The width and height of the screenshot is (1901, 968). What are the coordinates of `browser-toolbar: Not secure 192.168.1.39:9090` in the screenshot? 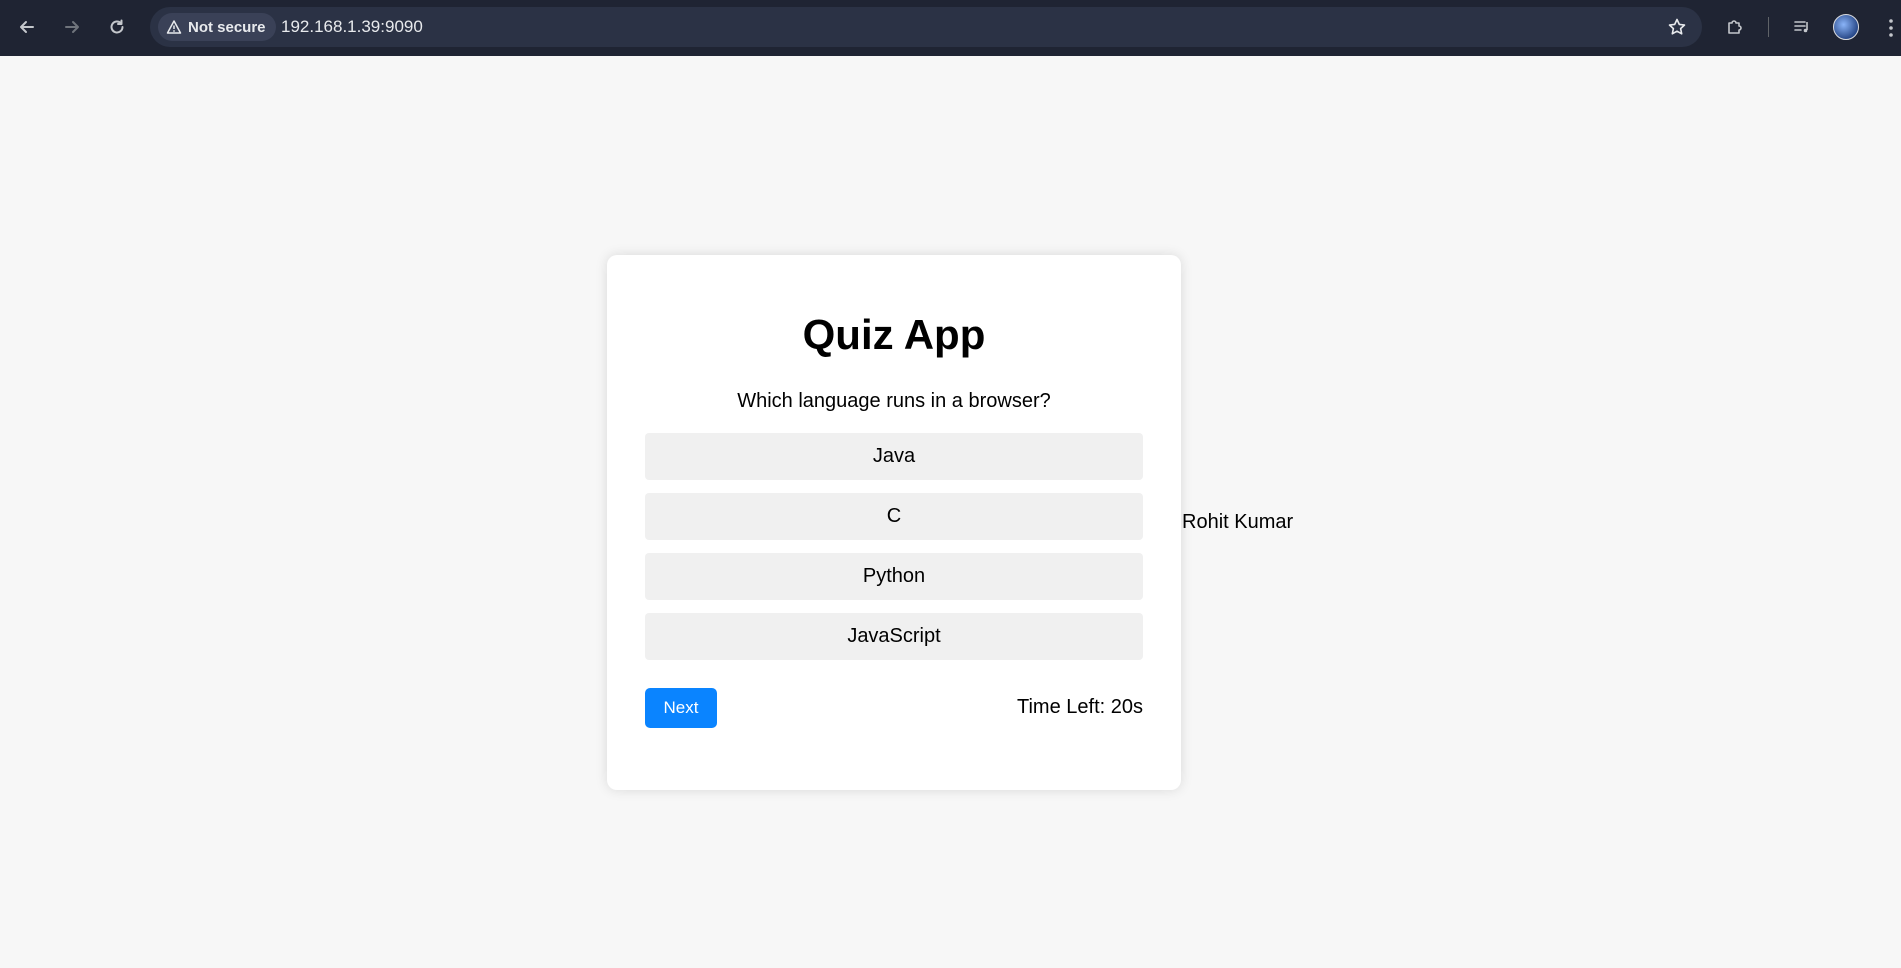 It's located at (950, 28).